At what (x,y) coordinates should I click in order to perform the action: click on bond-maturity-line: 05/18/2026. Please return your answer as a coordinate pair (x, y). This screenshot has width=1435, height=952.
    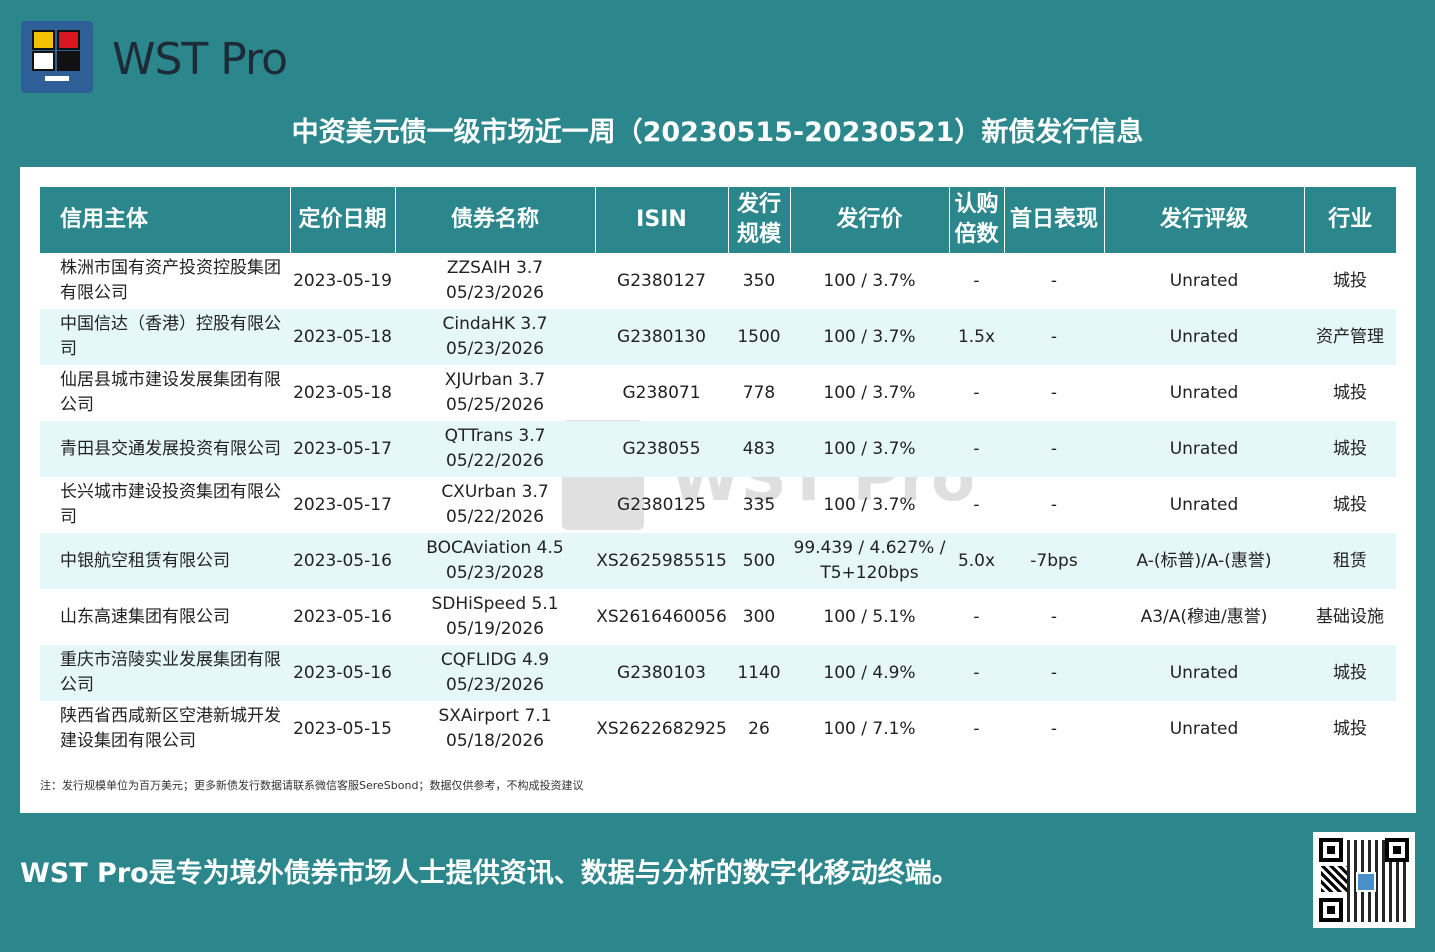
    Looking at the image, I should click on (495, 741).